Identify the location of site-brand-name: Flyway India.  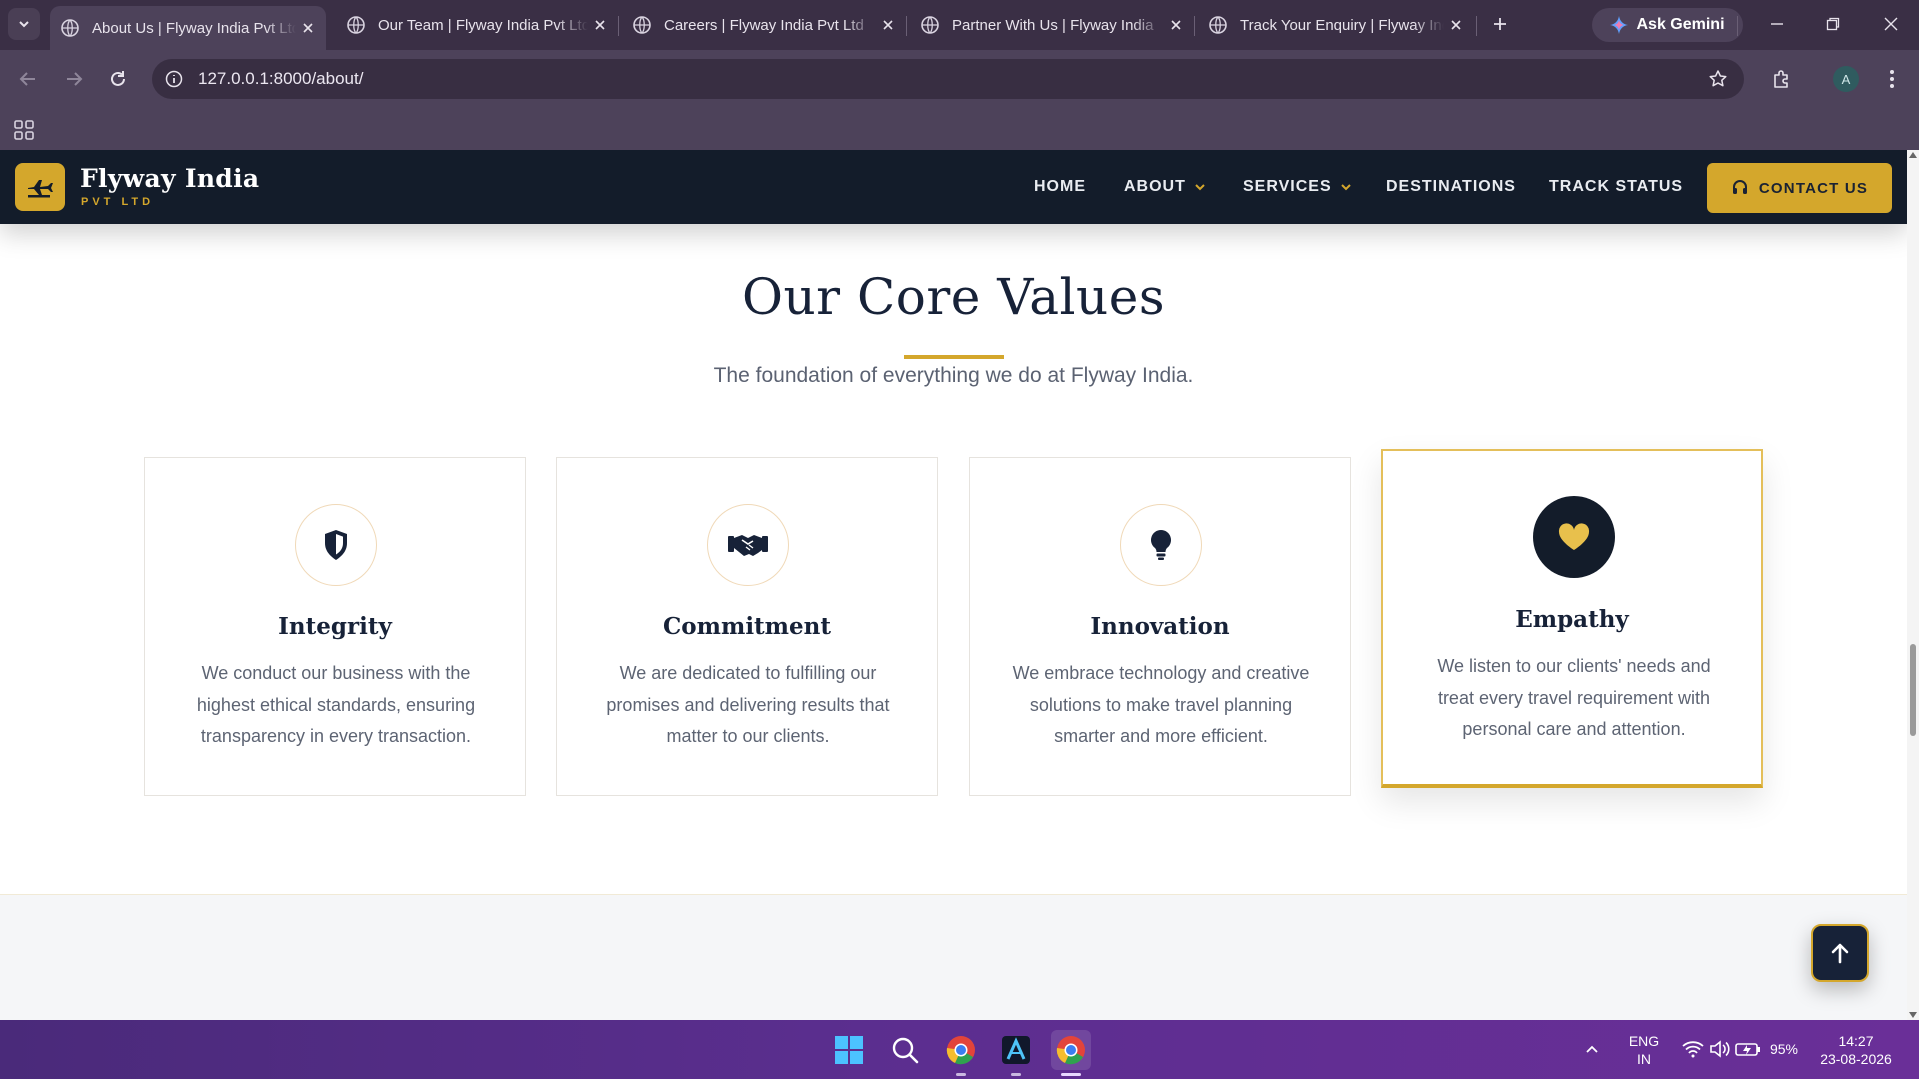
(169, 178).